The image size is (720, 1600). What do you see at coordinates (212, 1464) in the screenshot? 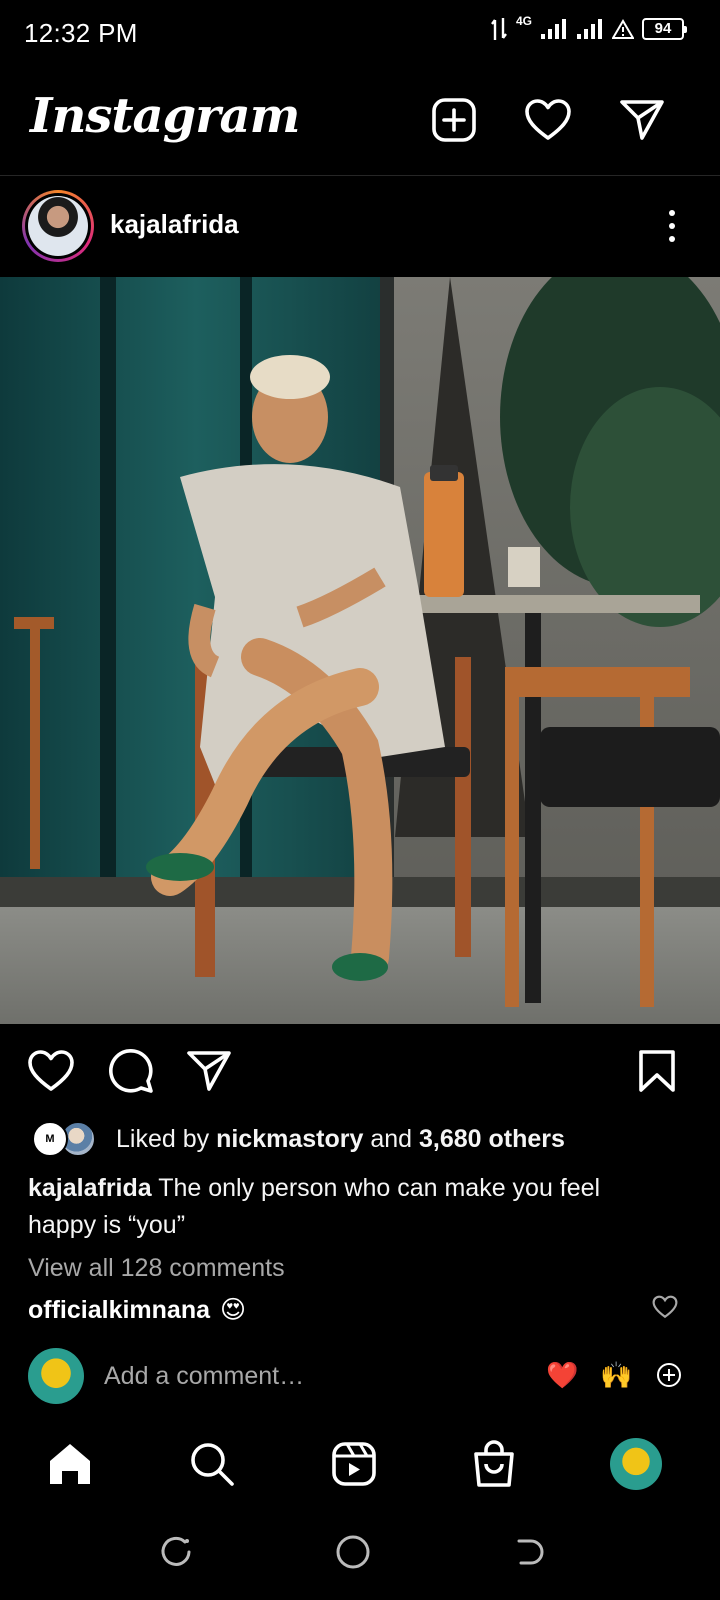
I see `search-icon` at bounding box center [212, 1464].